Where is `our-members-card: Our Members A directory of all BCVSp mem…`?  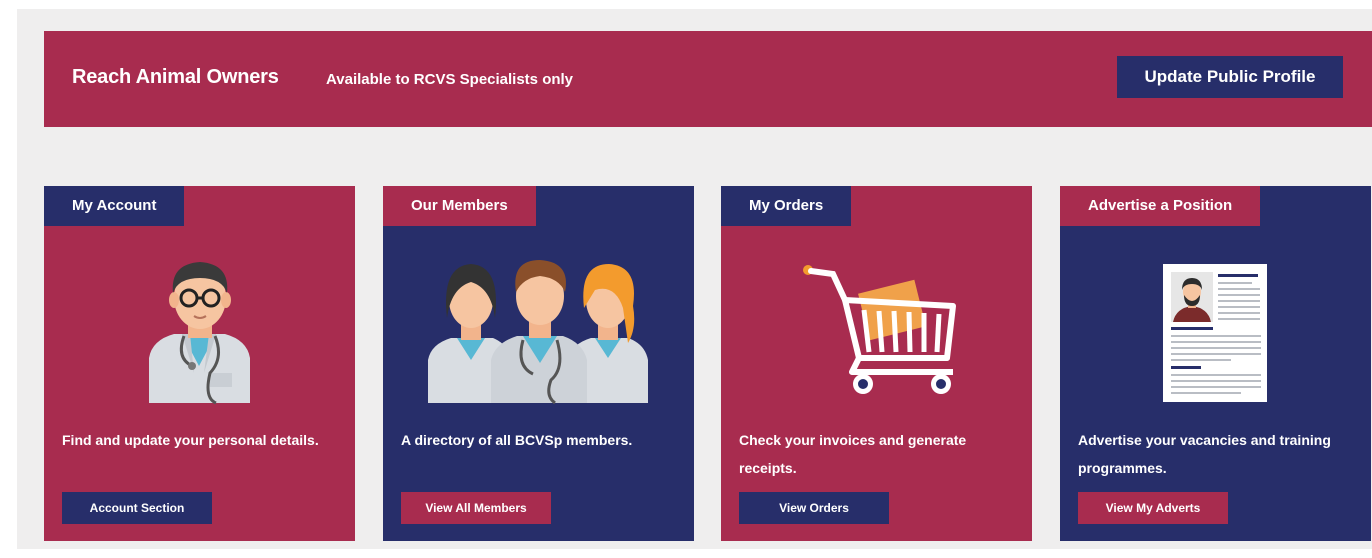
our-members-card: Our Members A directory of all BCVSp mem… is located at coordinates (538, 363).